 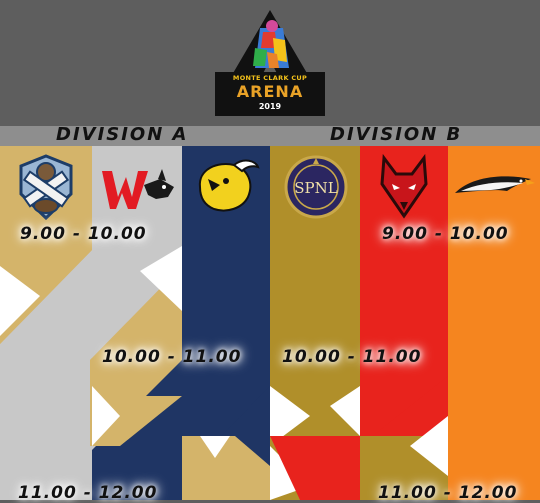 I want to click on red-wolf-icon, so click(x=404, y=186).